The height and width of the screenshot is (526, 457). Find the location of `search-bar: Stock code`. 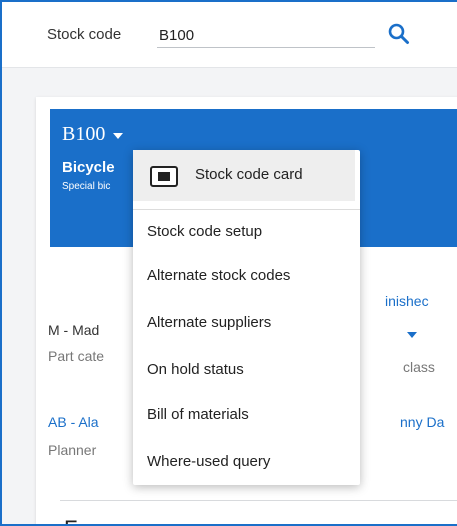

search-bar: Stock code is located at coordinates (229, 35).